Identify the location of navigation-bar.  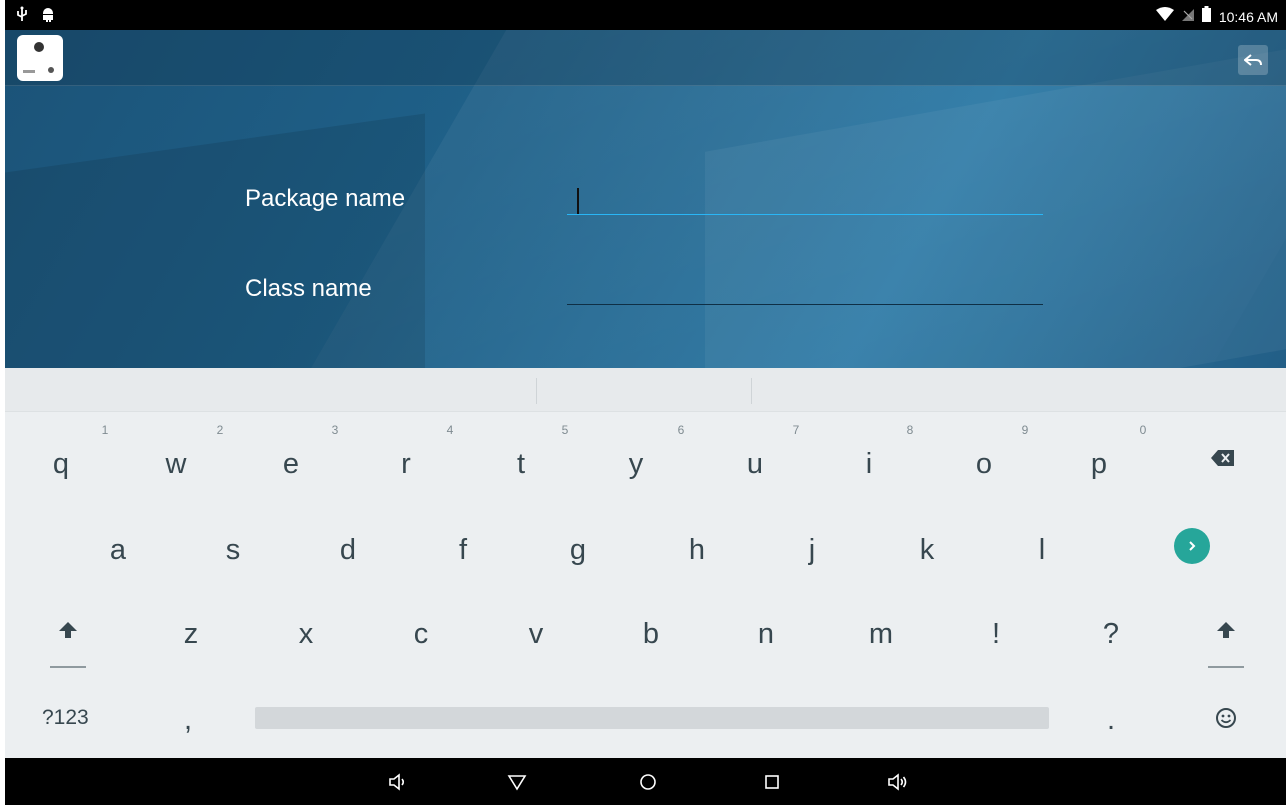
(645, 781).